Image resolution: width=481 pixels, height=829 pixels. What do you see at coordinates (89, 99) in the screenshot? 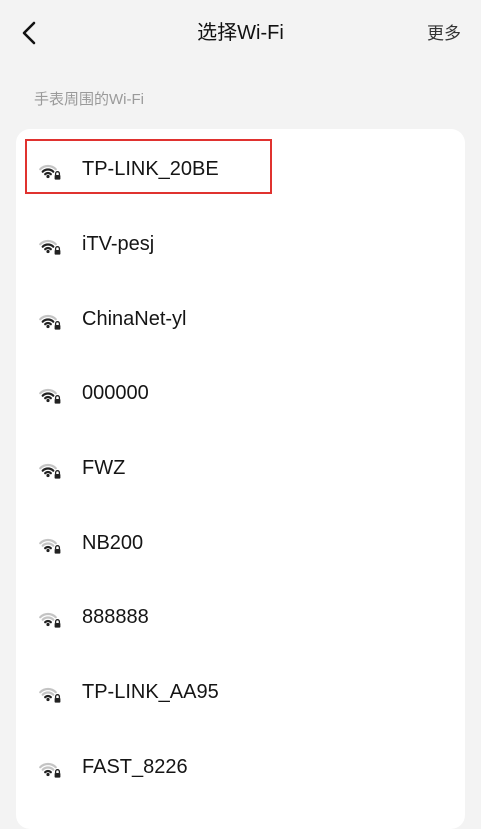
I see `section-label: 手表周围的Wi-Fi` at bounding box center [89, 99].